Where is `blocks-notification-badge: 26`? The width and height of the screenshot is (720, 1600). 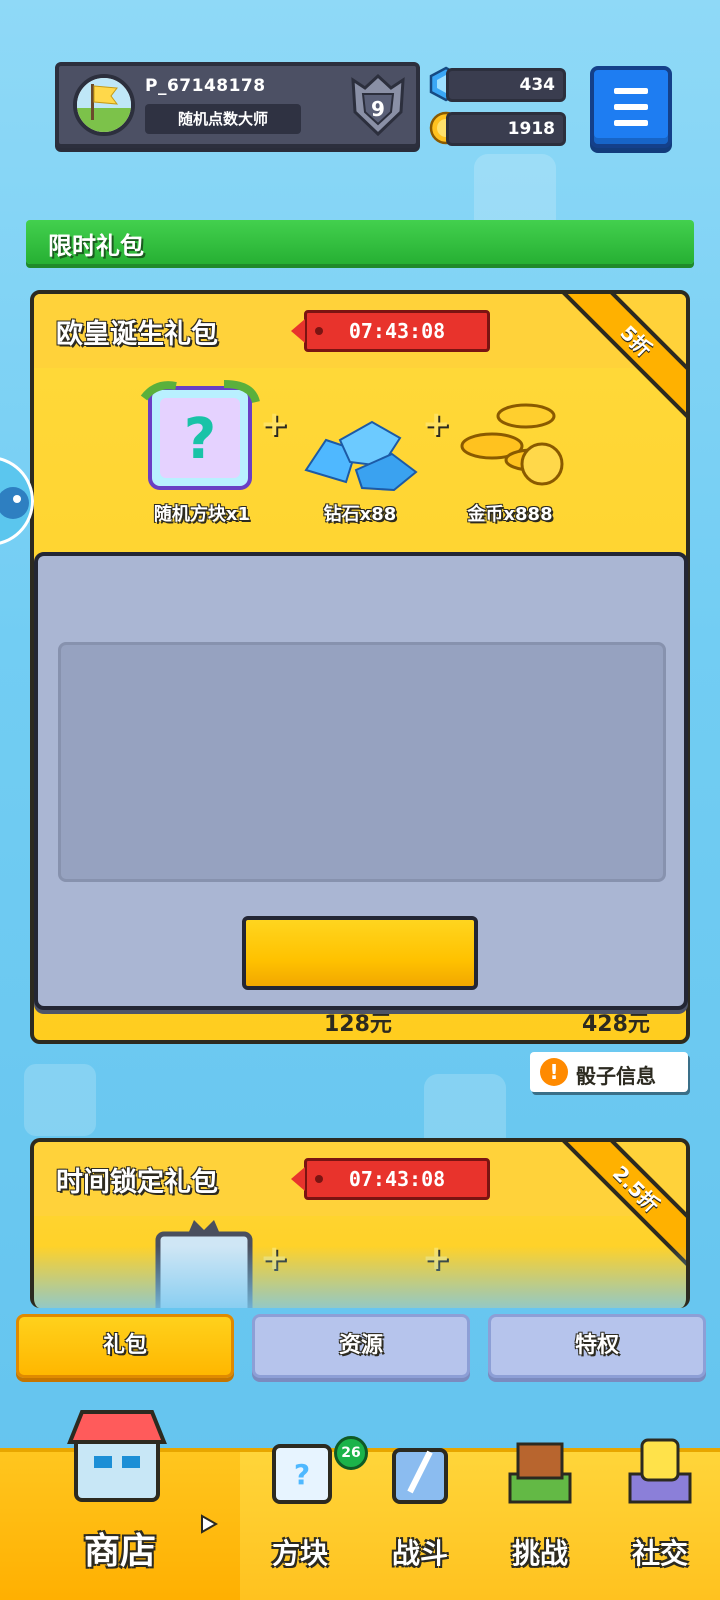
blocks-notification-badge: 26 is located at coordinates (351, 1453).